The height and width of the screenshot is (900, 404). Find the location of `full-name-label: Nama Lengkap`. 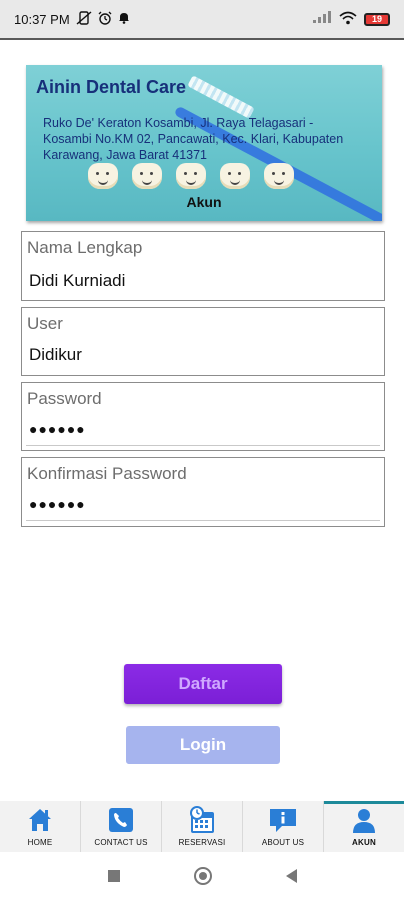

full-name-label: Nama Lengkap is located at coordinates (85, 247).